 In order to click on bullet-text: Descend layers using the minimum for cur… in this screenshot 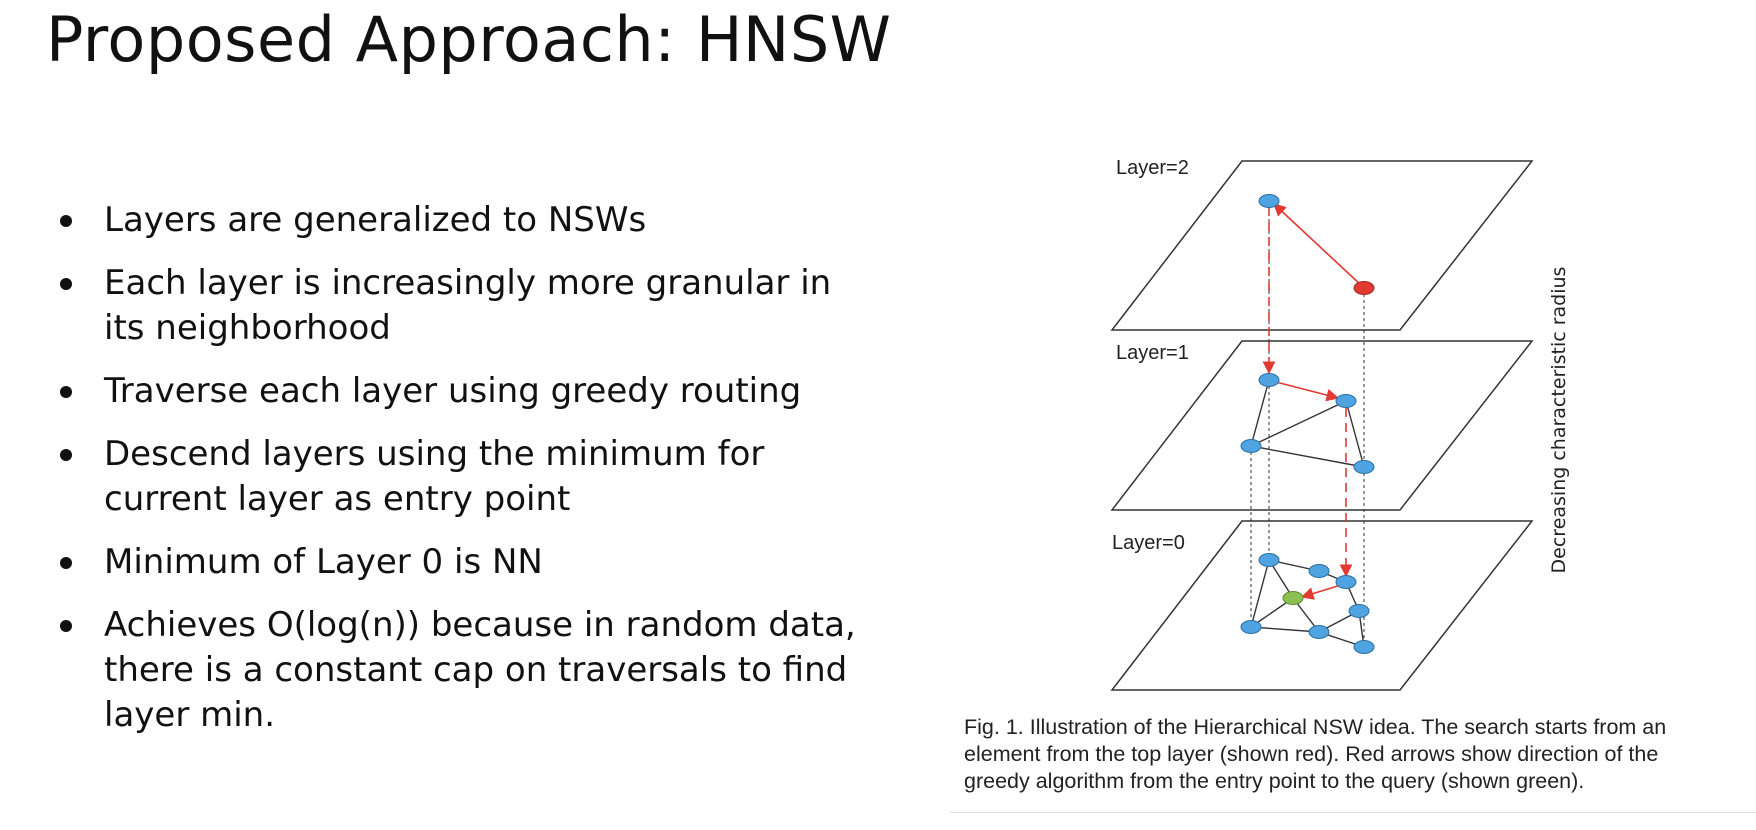, I will do `click(434, 476)`.